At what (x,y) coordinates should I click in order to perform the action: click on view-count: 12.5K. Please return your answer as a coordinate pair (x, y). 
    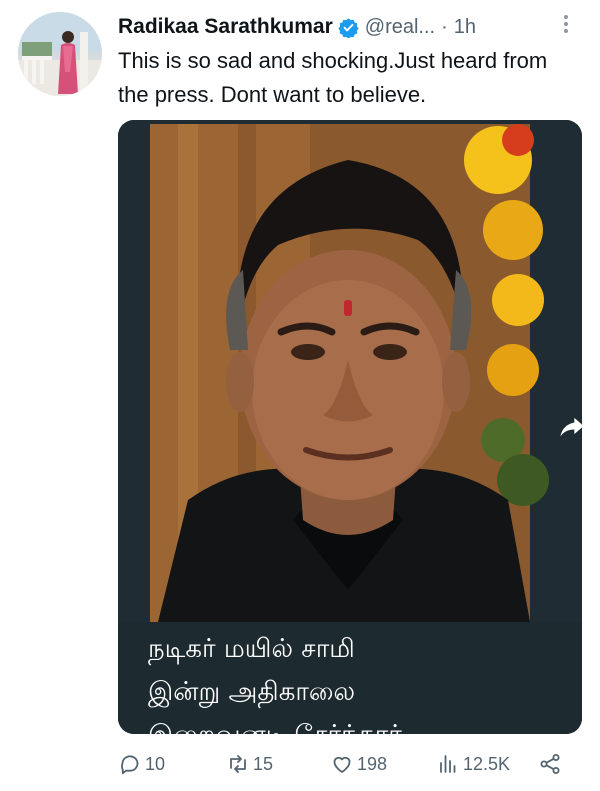
    Looking at the image, I should click on (487, 763).